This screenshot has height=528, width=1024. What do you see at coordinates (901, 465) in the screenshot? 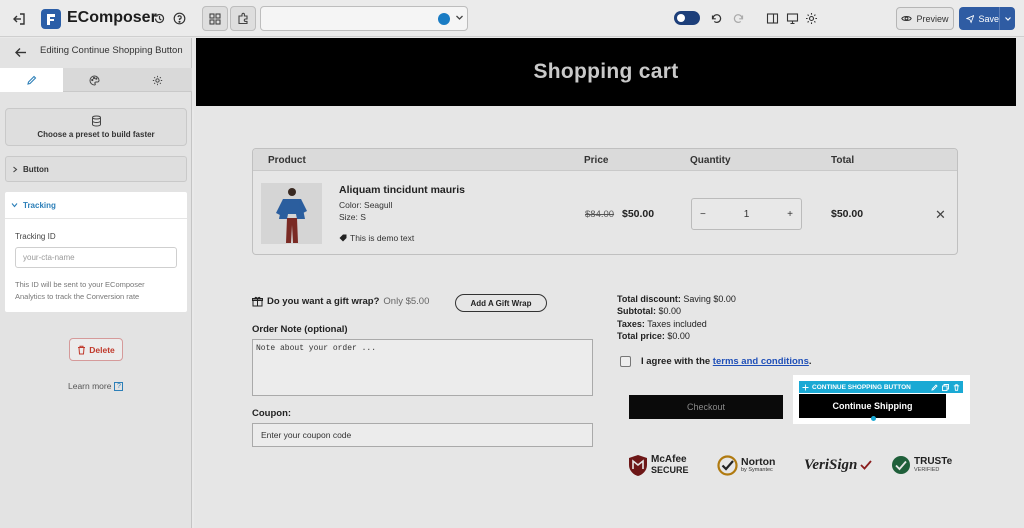
I see `truste-seal-icon` at bounding box center [901, 465].